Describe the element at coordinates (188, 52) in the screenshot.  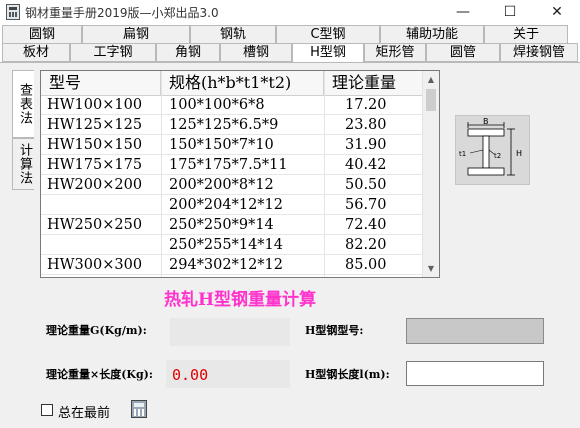
I see `tab-angle-steel: 角钢` at that location.